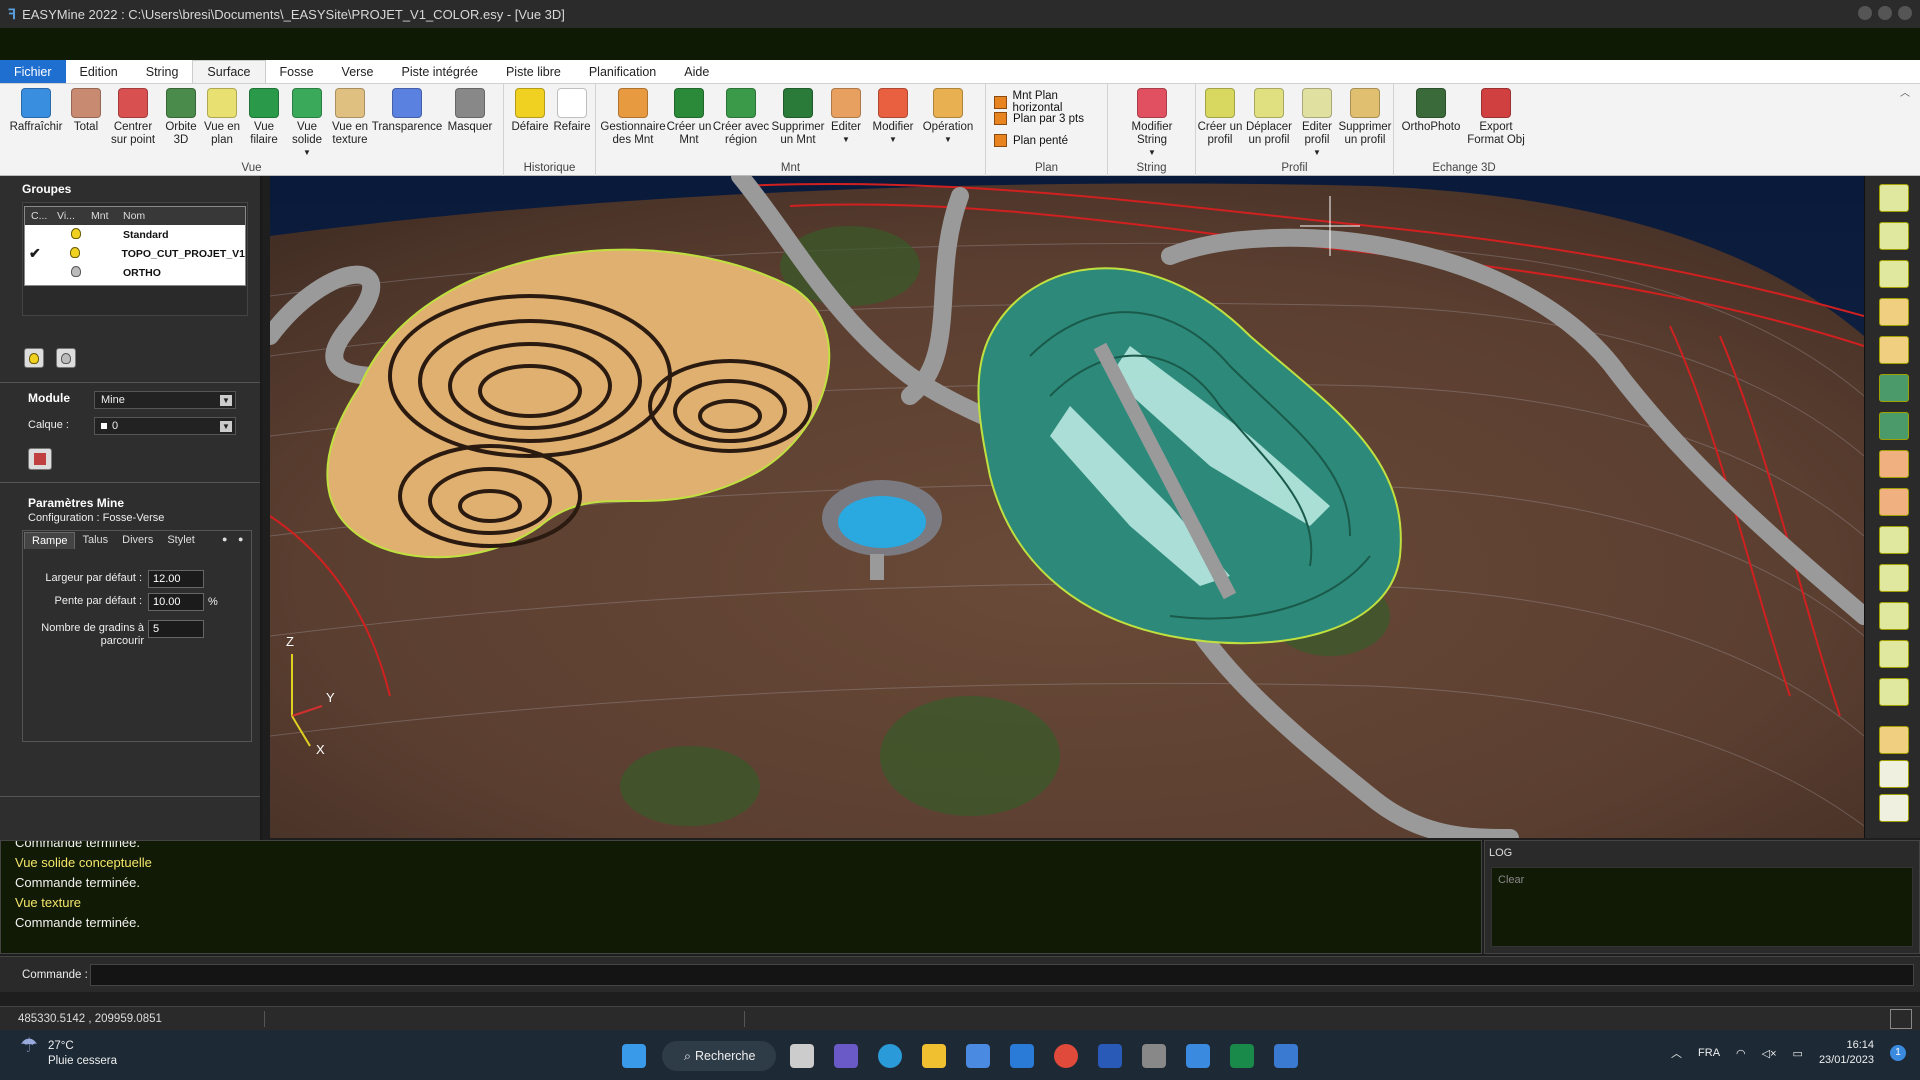 This screenshot has width=1920, height=1080. I want to click on task-view-icon, so click(802, 1056).